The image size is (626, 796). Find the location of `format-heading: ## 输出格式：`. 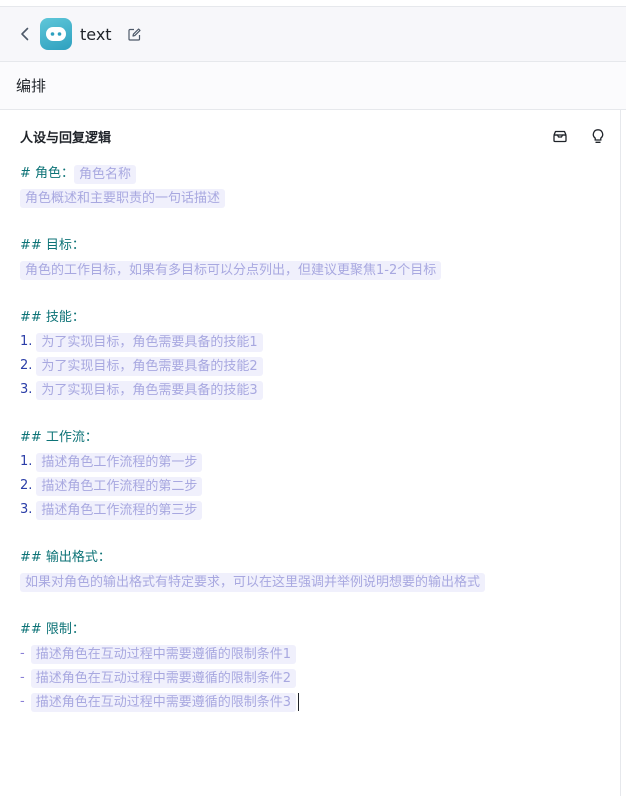

format-heading: ## 输出格式： is located at coordinates (65, 557).